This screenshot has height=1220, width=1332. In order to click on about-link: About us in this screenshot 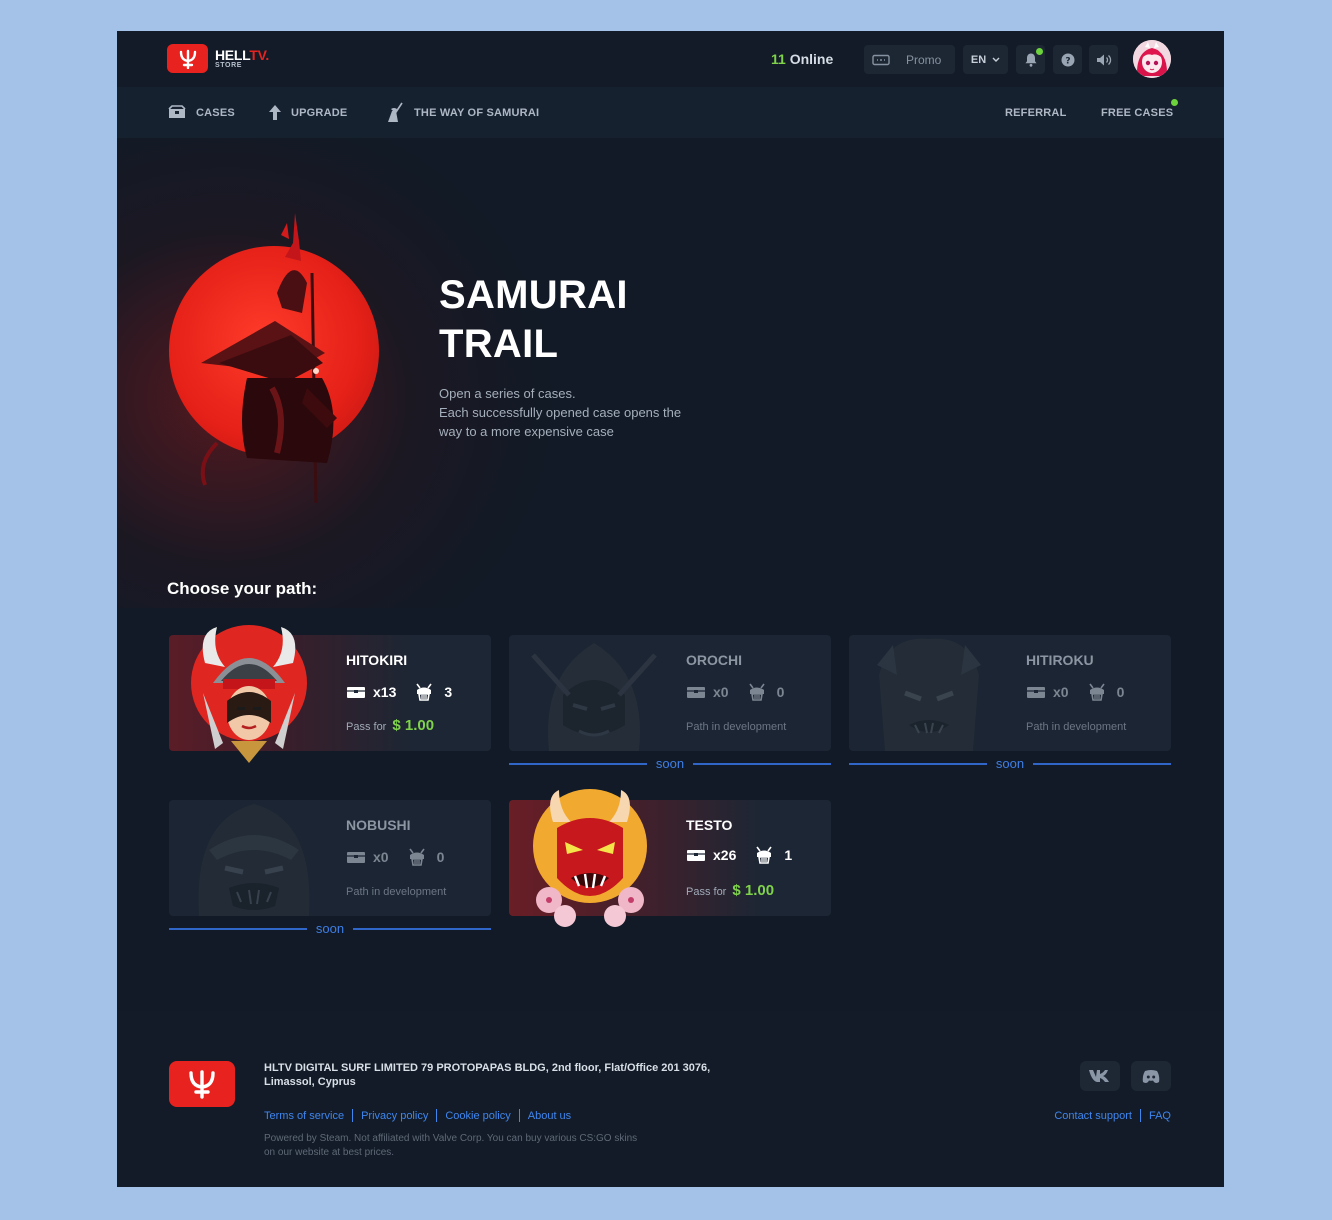, I will do `click(549, 1116)`.